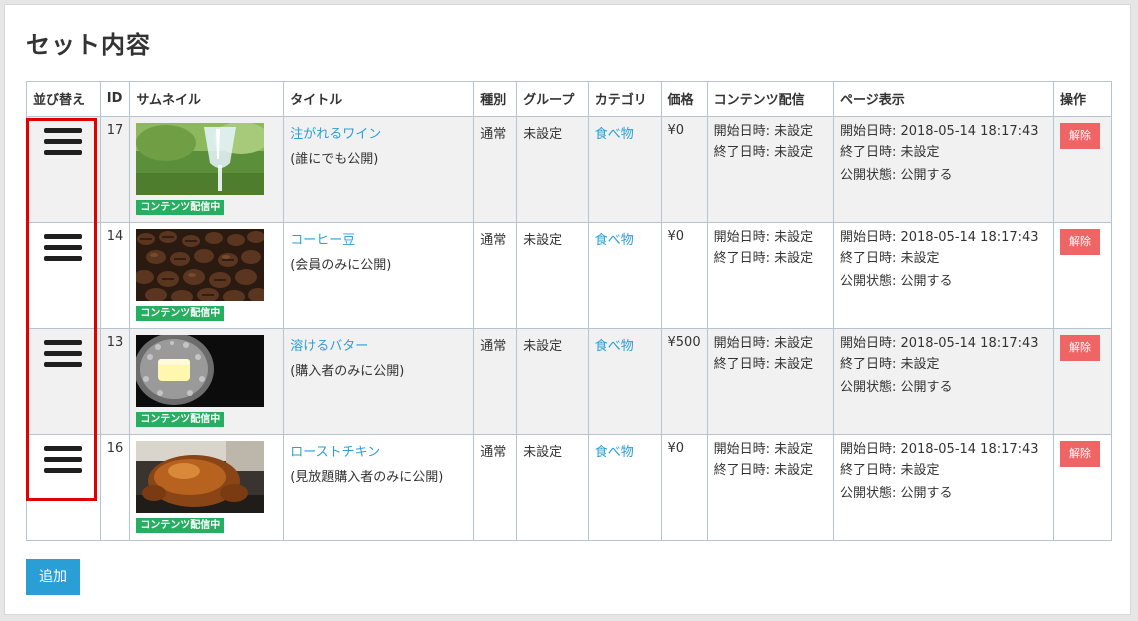 This screenshot has width=1138, height=621. What do you see at coordinates (552, 99) in the screenshot?
I see `header-group: グループ` at bounding box center [552, 99].